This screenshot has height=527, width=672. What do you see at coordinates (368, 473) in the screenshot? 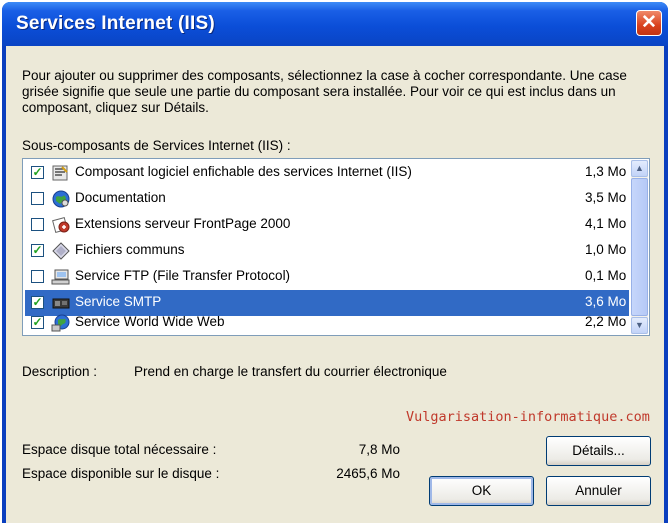
I see `disk-free-value: 2465,6 Mo` at bounding box center [368, 473].